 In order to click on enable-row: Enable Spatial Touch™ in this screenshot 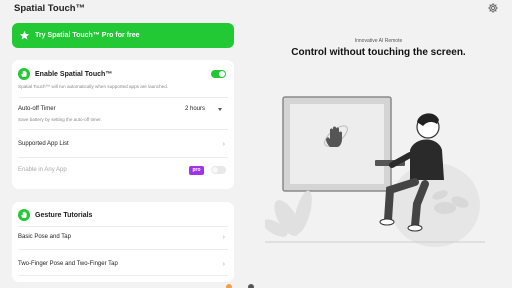, I will do `click(123, 74)`.